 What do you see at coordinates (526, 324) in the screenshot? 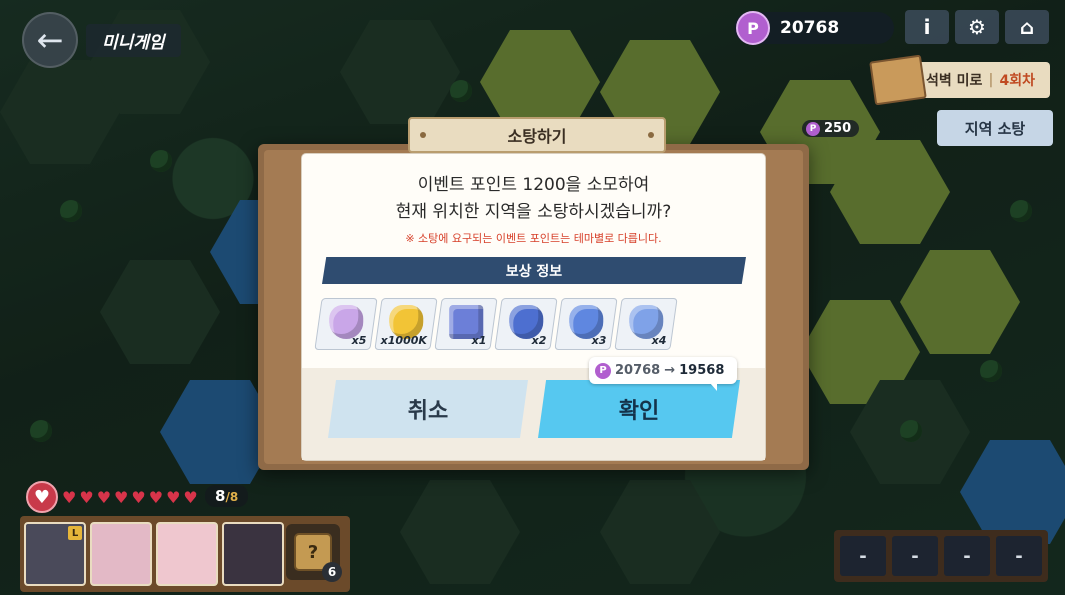
I see `reward-item: x2` at bounding box center [526, 324].